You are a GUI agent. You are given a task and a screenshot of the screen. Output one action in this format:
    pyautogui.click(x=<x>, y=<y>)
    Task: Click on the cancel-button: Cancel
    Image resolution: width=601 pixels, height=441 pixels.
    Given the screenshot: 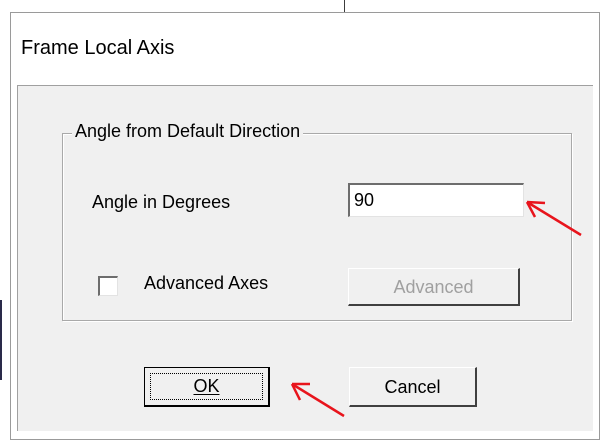 What is the action you would take?
    pyautogui.click(x=413, y=387)
    